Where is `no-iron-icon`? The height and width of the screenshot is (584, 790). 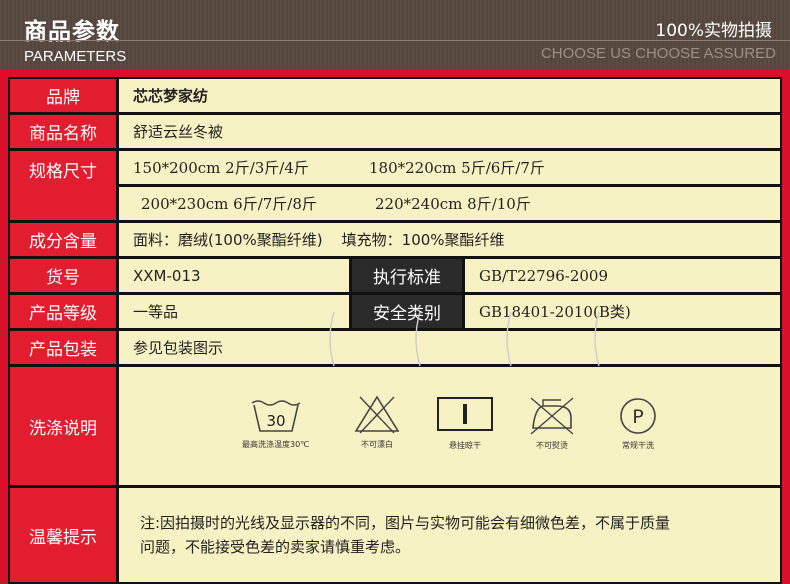 no-iron-icon is located at coordinates (552, 416).